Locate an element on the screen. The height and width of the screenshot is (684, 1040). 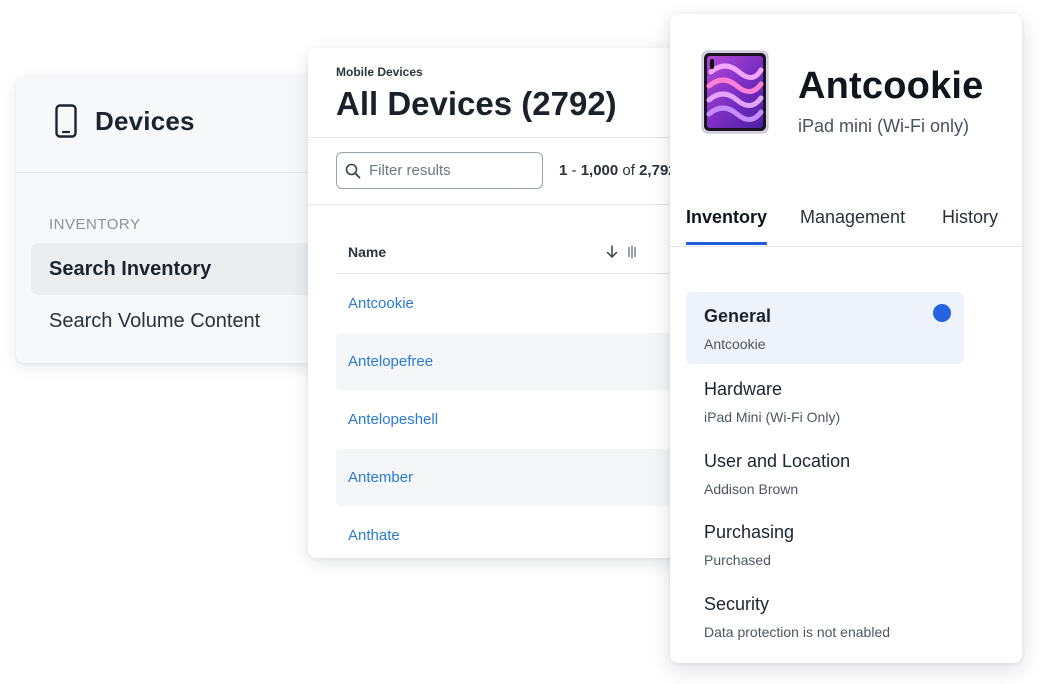
section-title: General is located at coordinates (738, 316).